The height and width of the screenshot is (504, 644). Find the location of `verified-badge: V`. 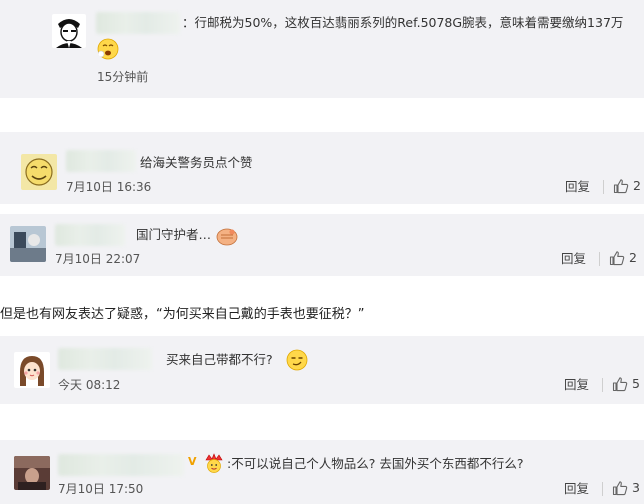

verified-badge: V is located at coordinates (192, 461).